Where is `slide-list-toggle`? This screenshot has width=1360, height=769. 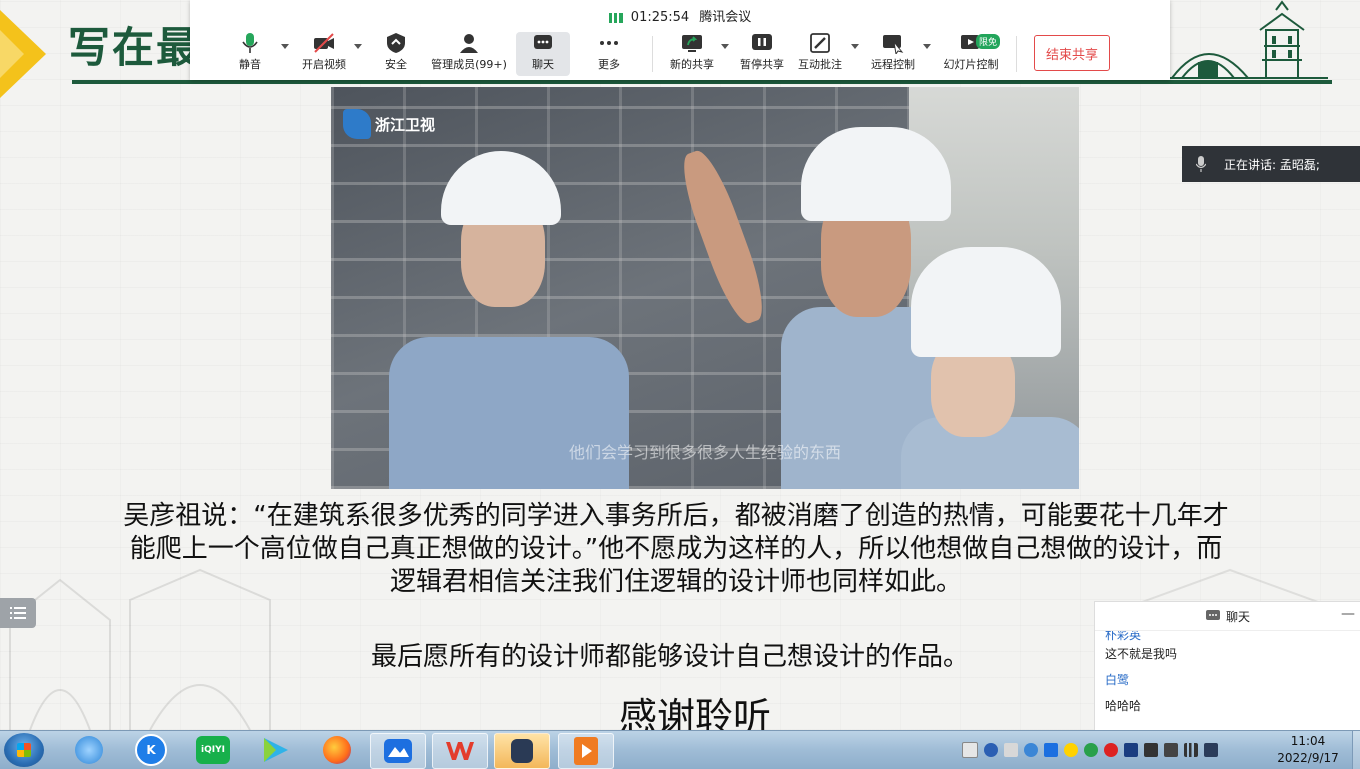
slide-list-toggle is located at coordinates (18, 613).